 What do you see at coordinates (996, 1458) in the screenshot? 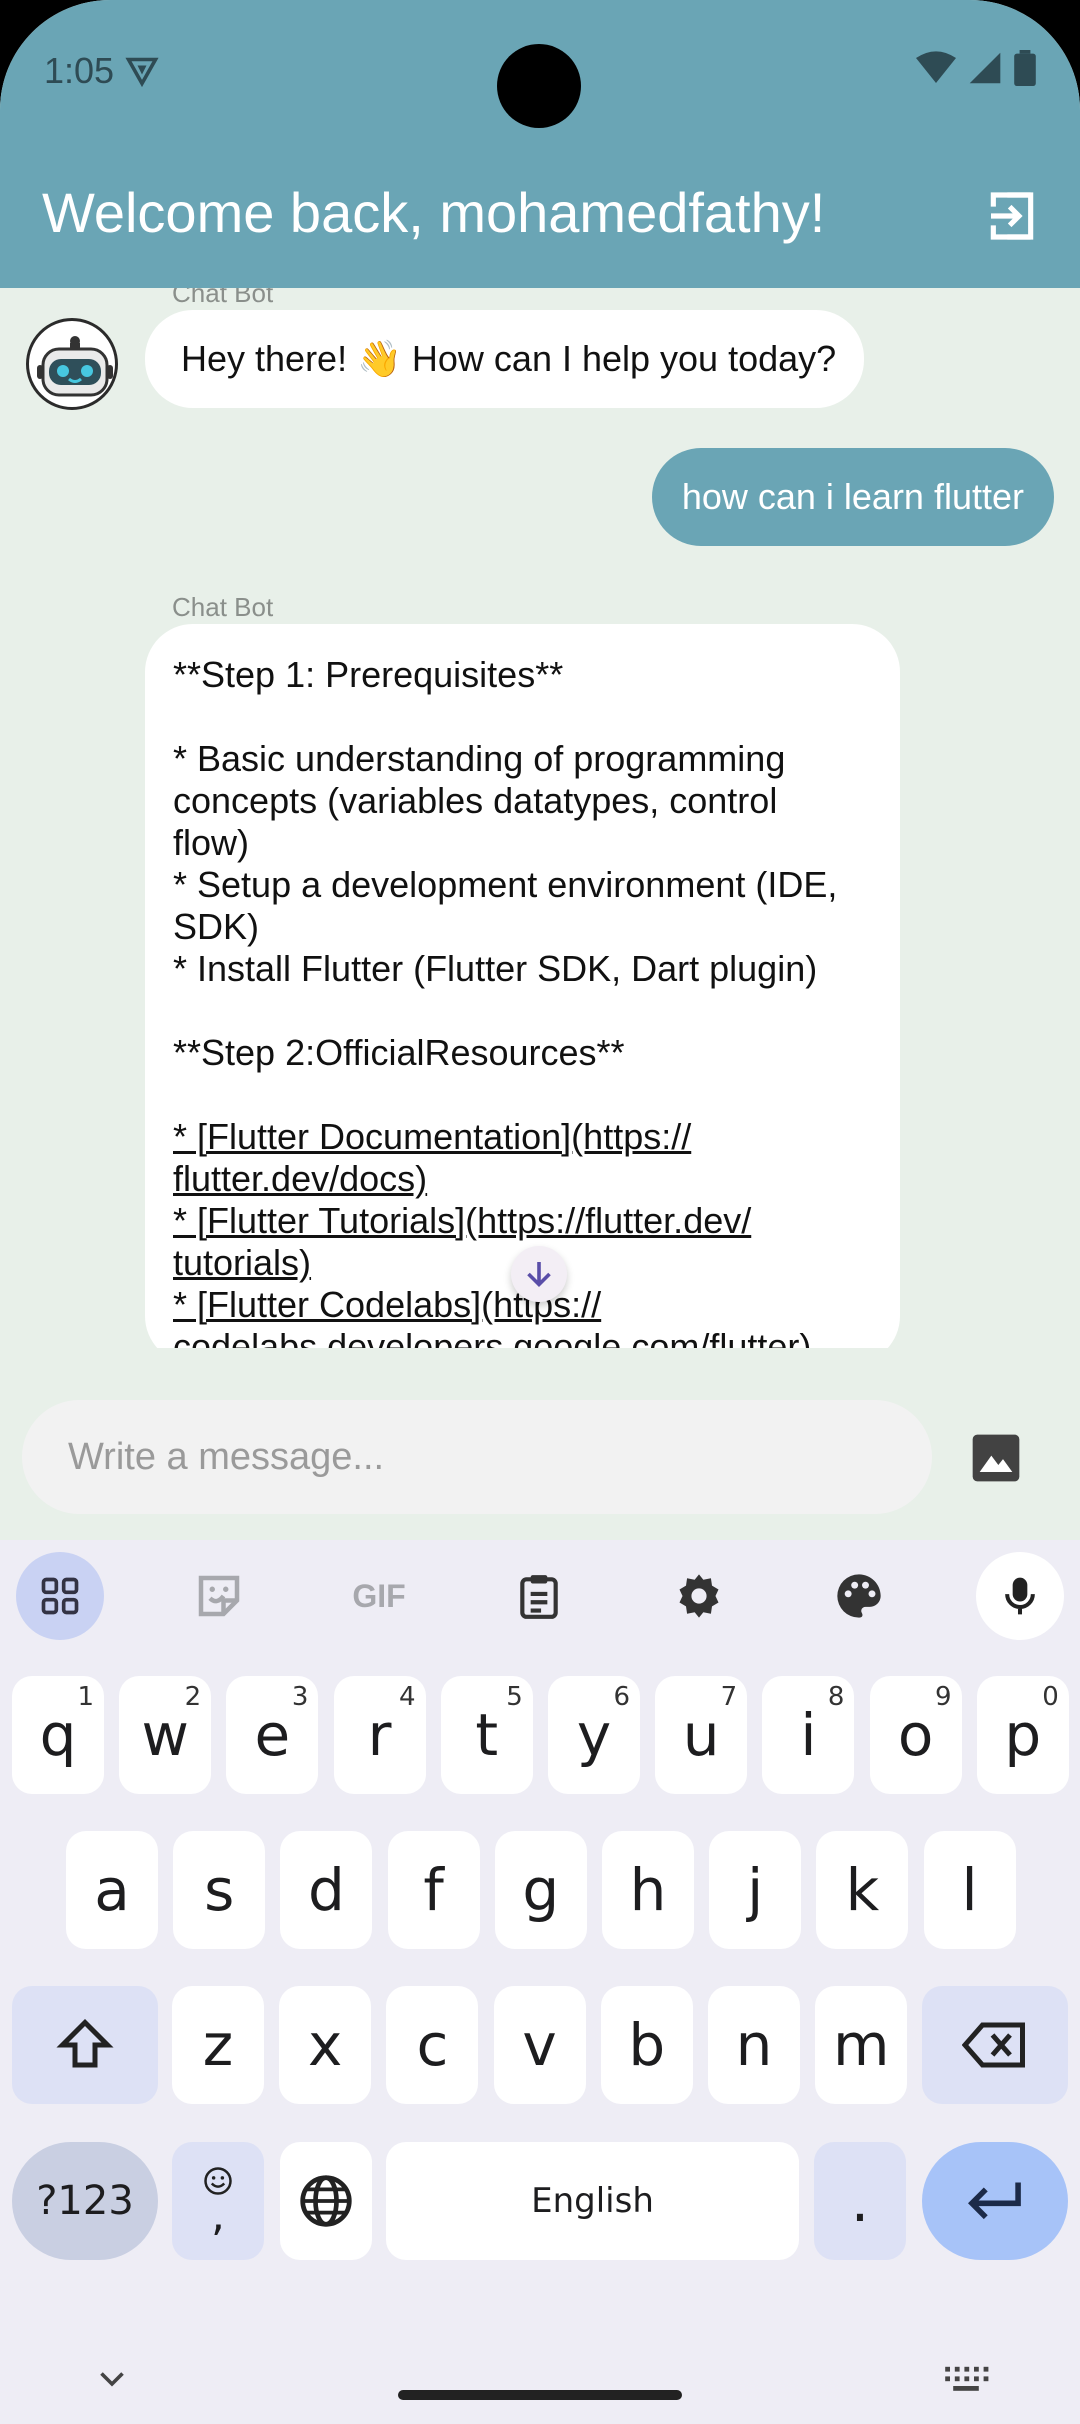
I see `image-icon` at bounding box center [996, 1458].